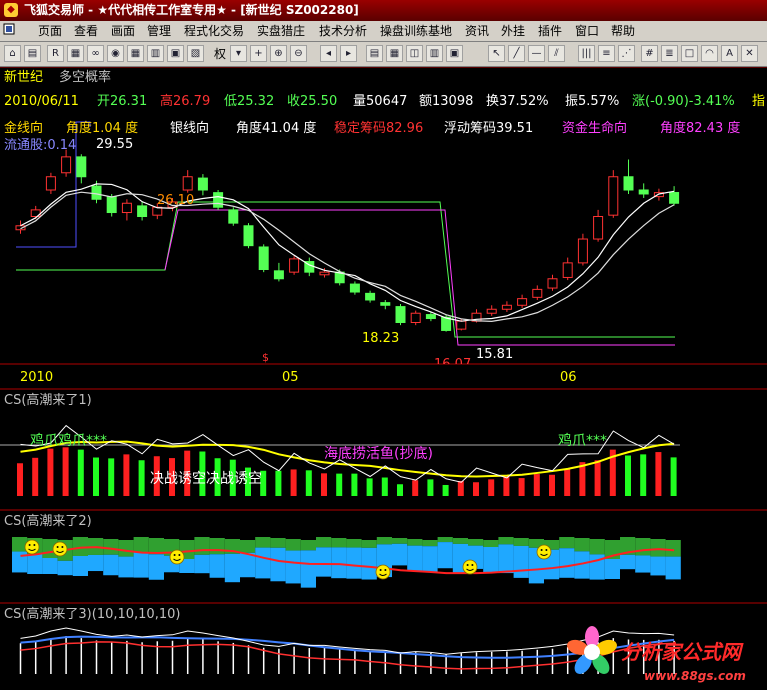 Image resolution: width=767 pixels, height=690 pixels. What do you see at coordinates (220, 54) in the screenshot?
I see `period-selector: 权` at bounding box center [220, 54].